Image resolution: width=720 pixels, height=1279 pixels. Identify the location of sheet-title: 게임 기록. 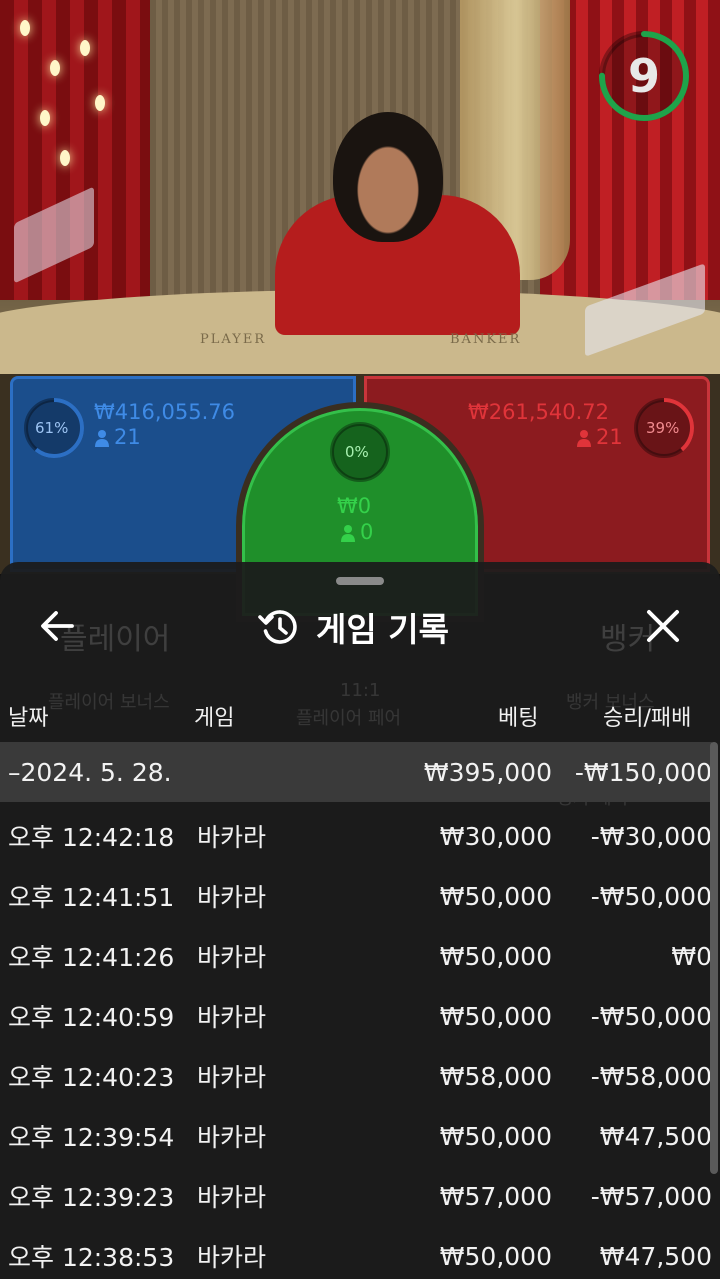
(353, 627).